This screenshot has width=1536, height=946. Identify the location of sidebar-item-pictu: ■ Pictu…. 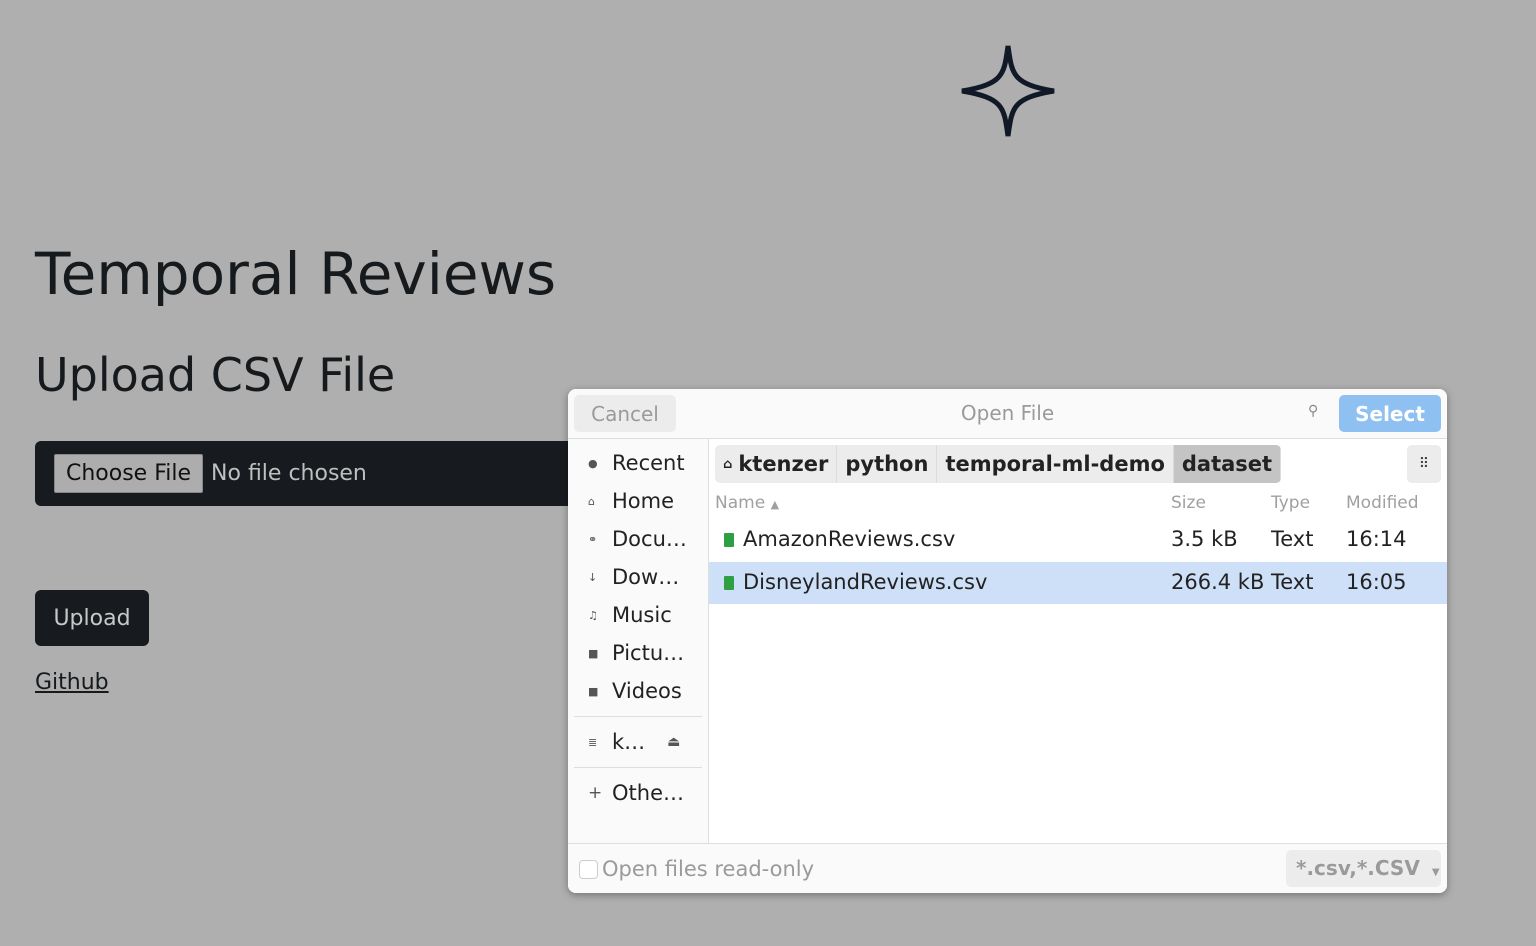
(638, 653).